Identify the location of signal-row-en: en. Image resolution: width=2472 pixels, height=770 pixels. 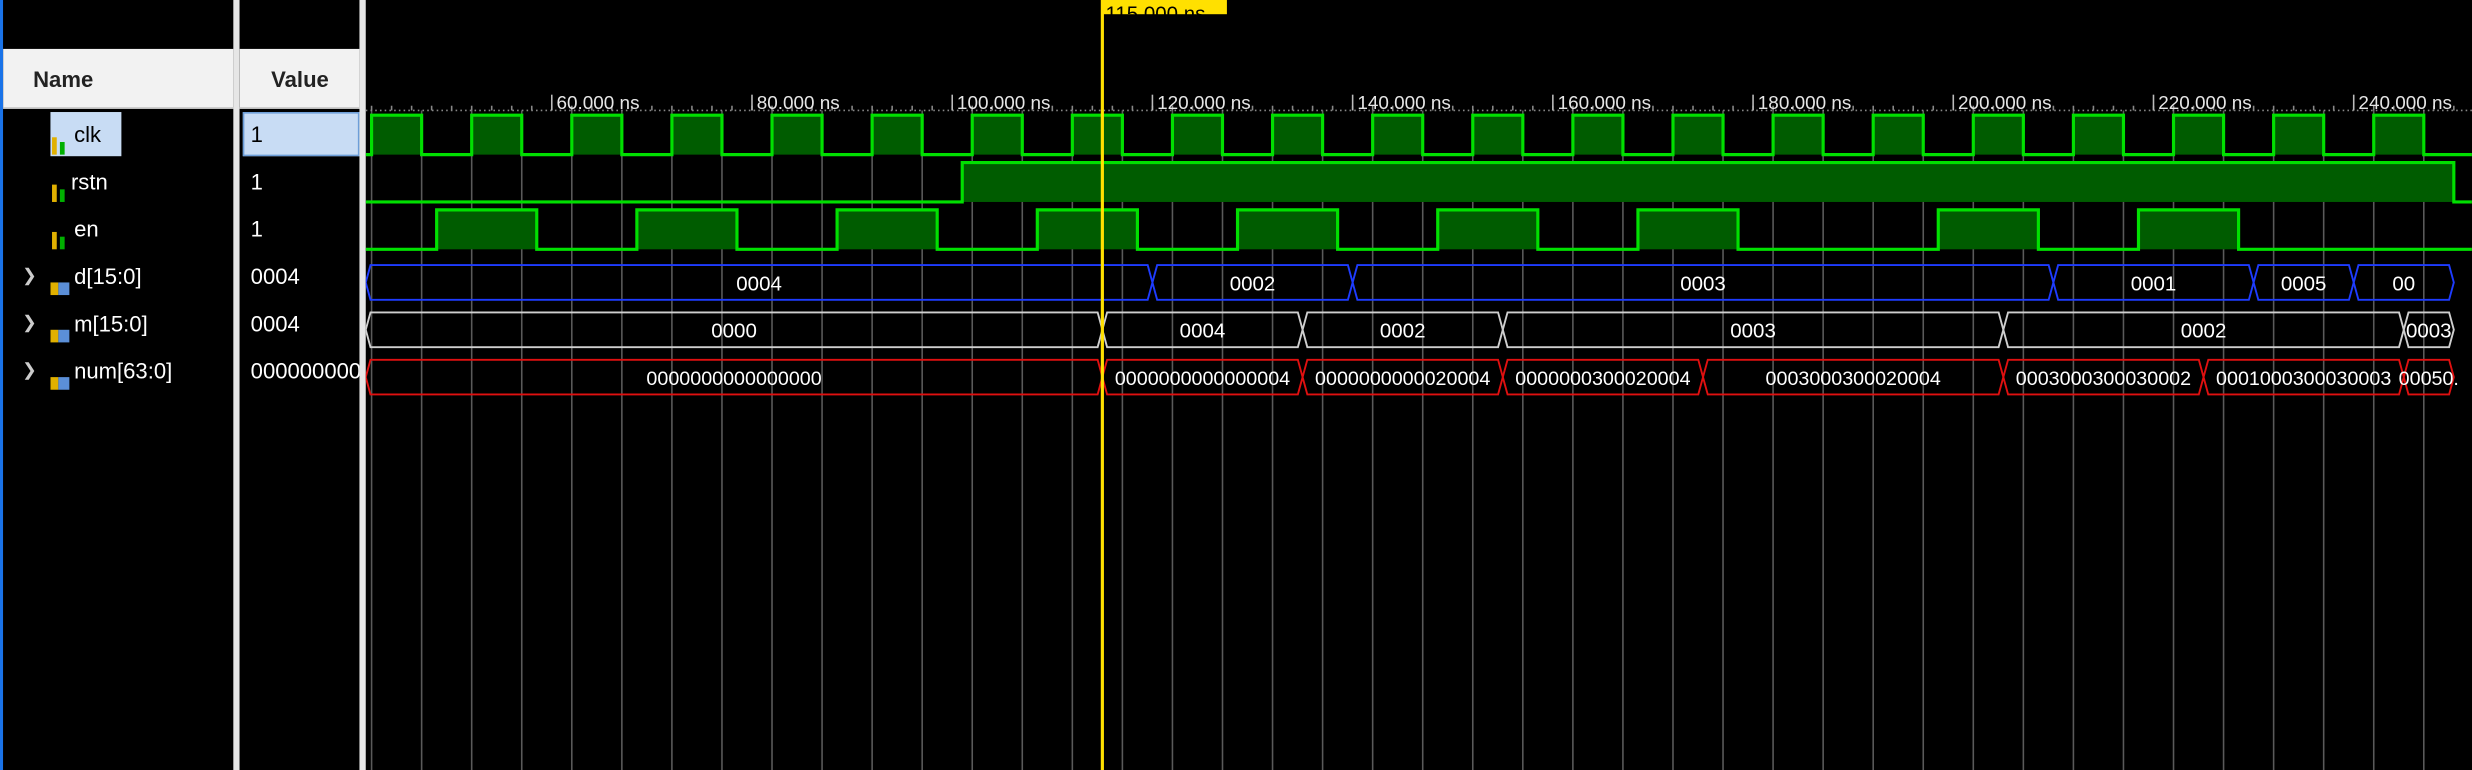
(118, 228).